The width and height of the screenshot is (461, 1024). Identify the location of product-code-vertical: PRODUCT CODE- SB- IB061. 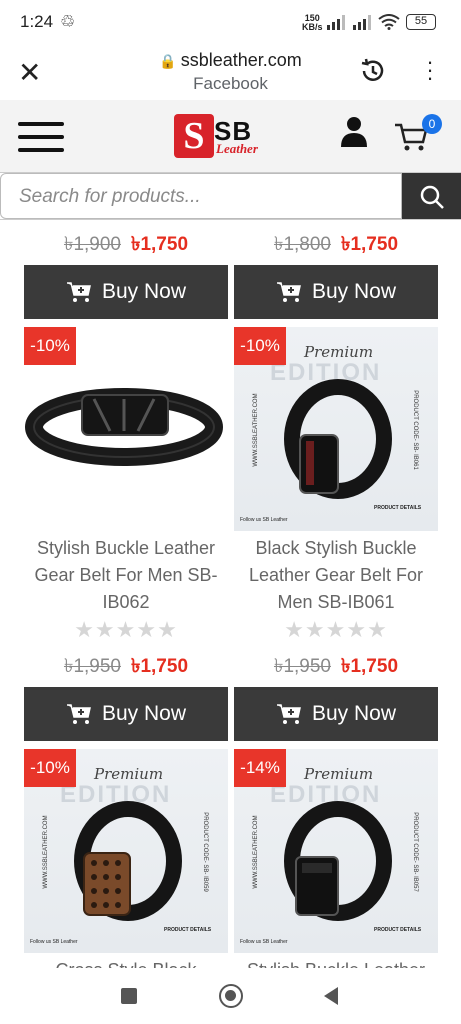
(415, 430).